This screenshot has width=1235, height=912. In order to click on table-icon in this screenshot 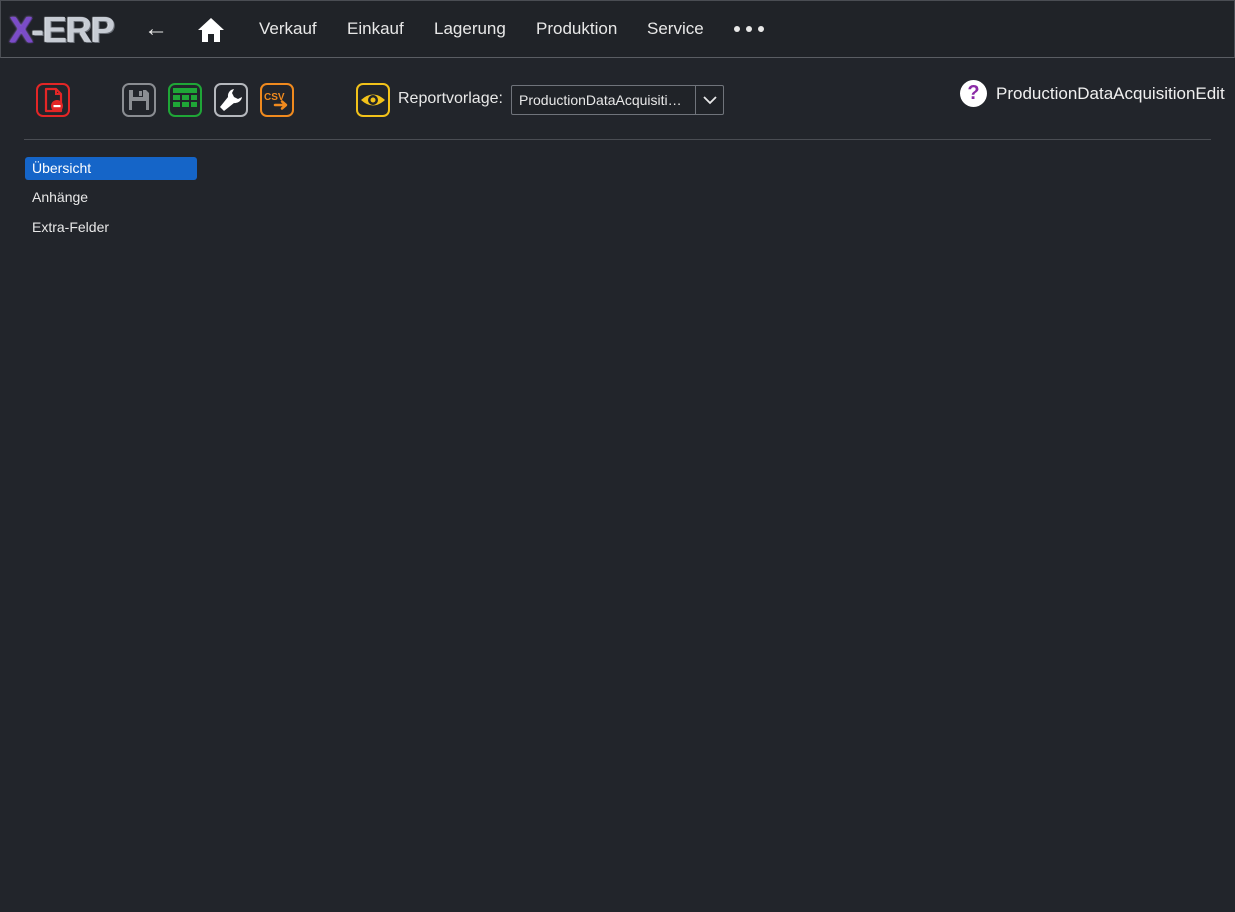, I will do `click(185, 100)`.